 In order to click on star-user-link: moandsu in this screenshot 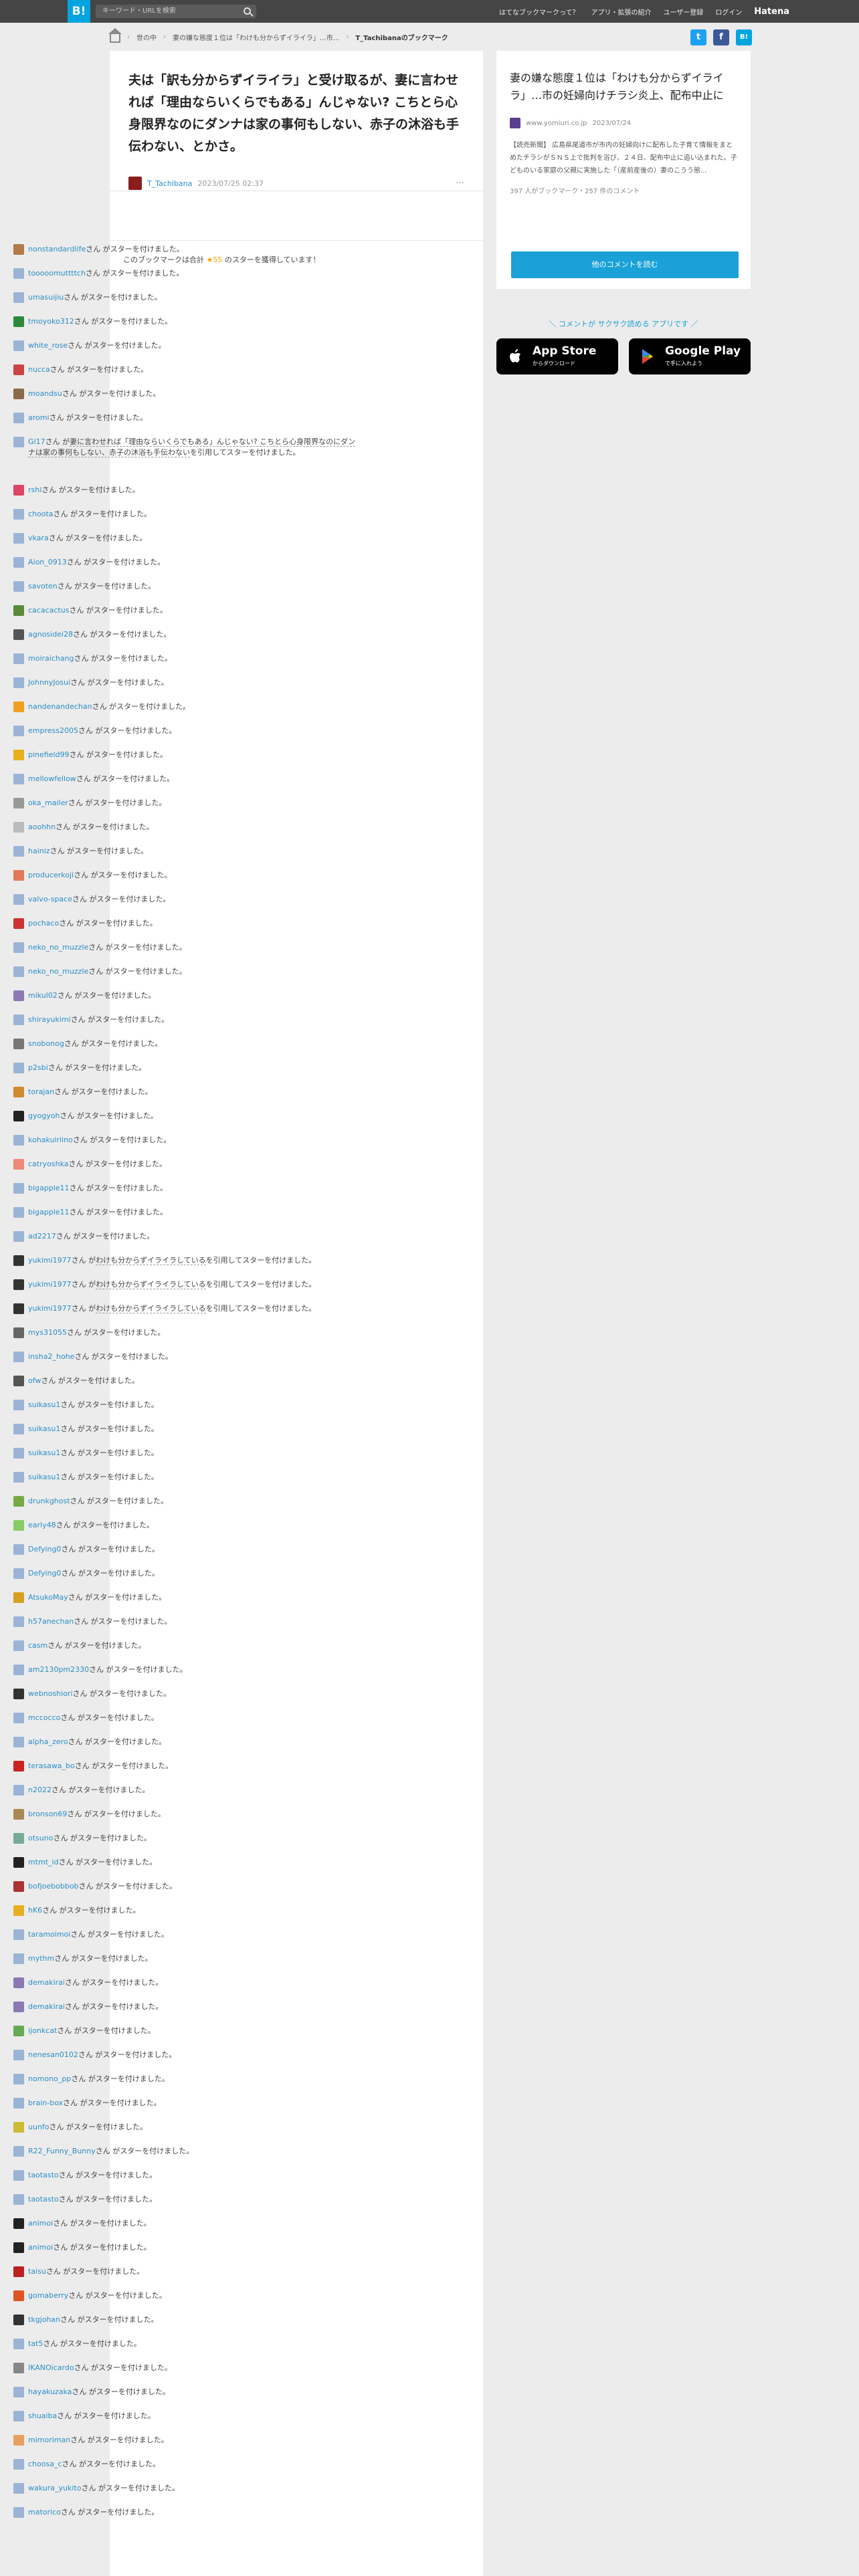, I will do `click(45, 393)`.